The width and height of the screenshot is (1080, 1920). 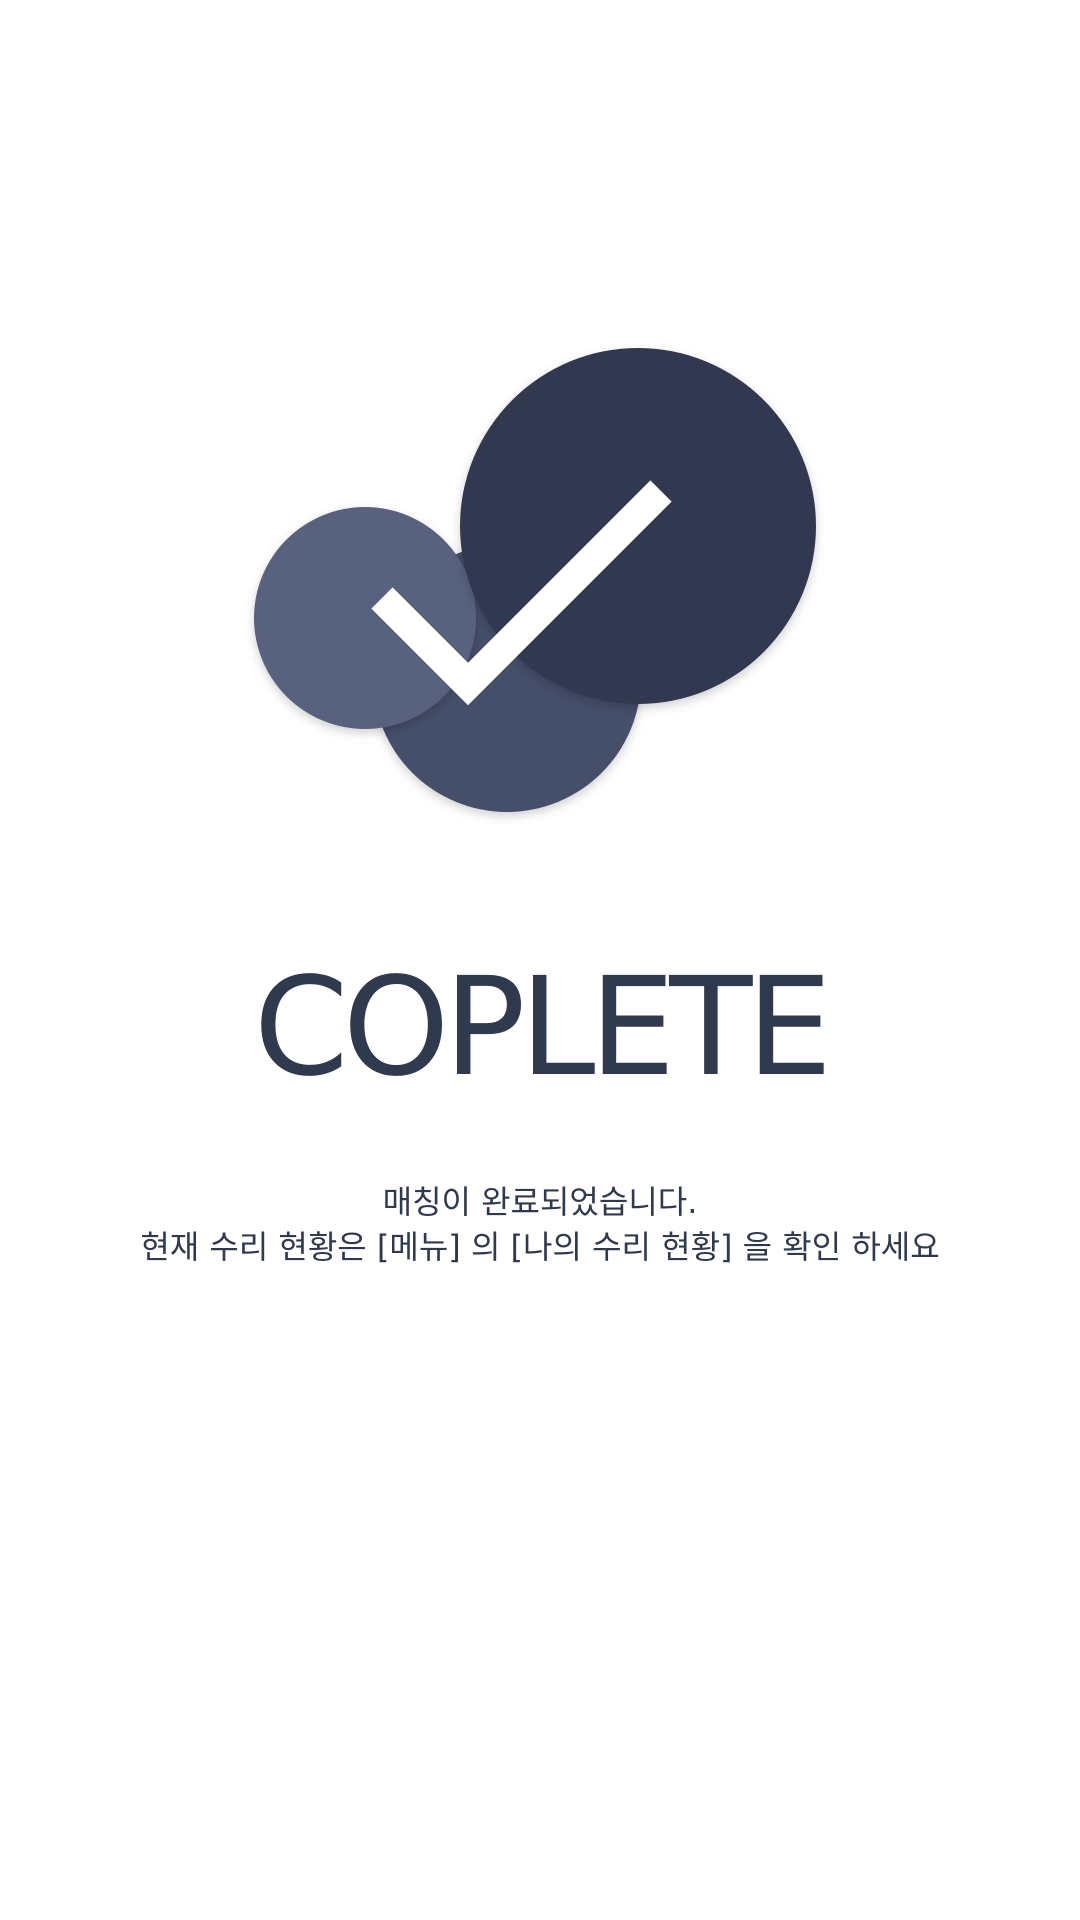 I want to click on small-circle, so click(x=365, y=618).